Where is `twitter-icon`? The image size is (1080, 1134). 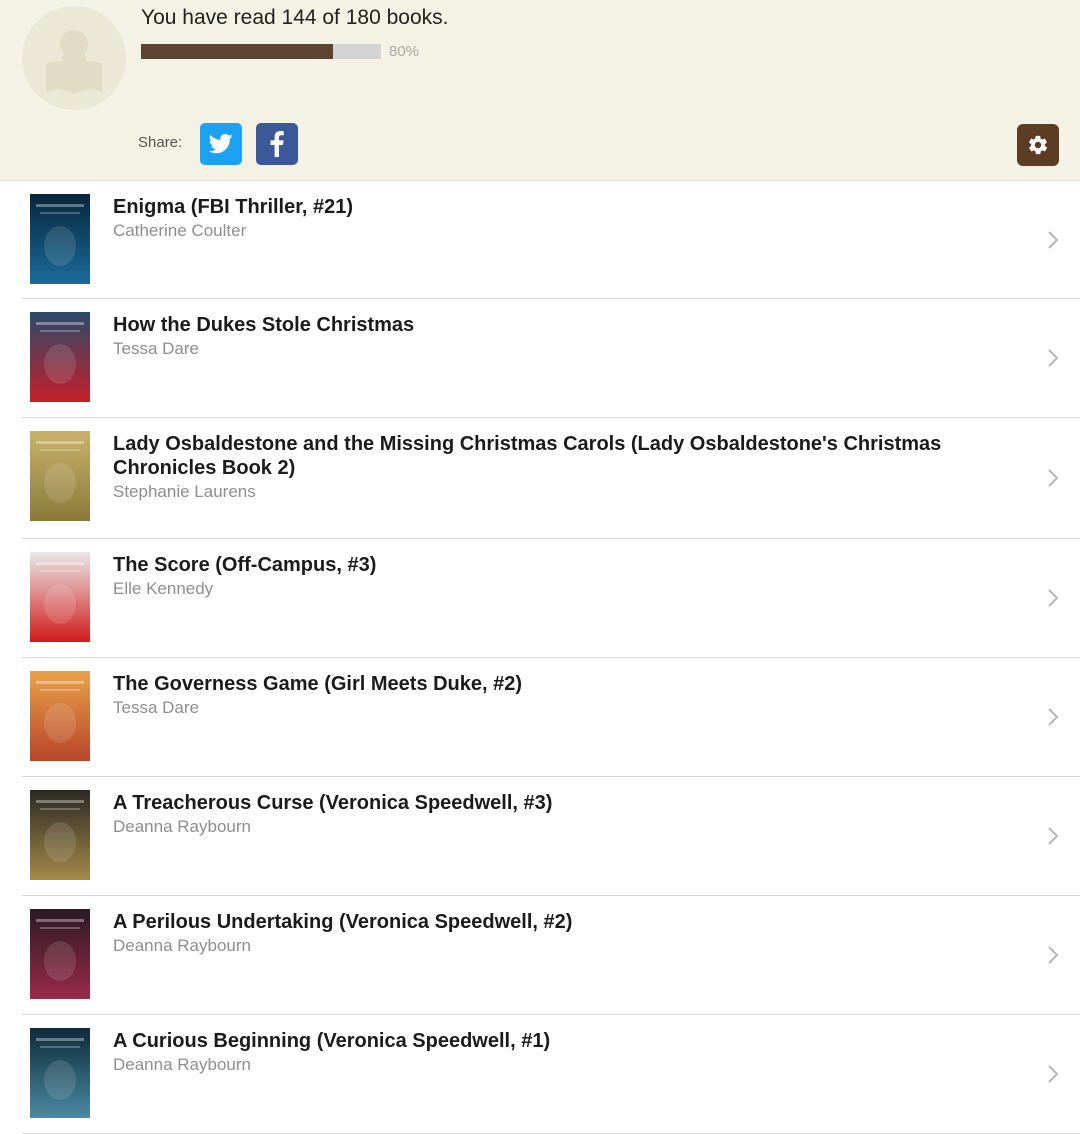 twitter-icon is located at coordinates (221, 144).